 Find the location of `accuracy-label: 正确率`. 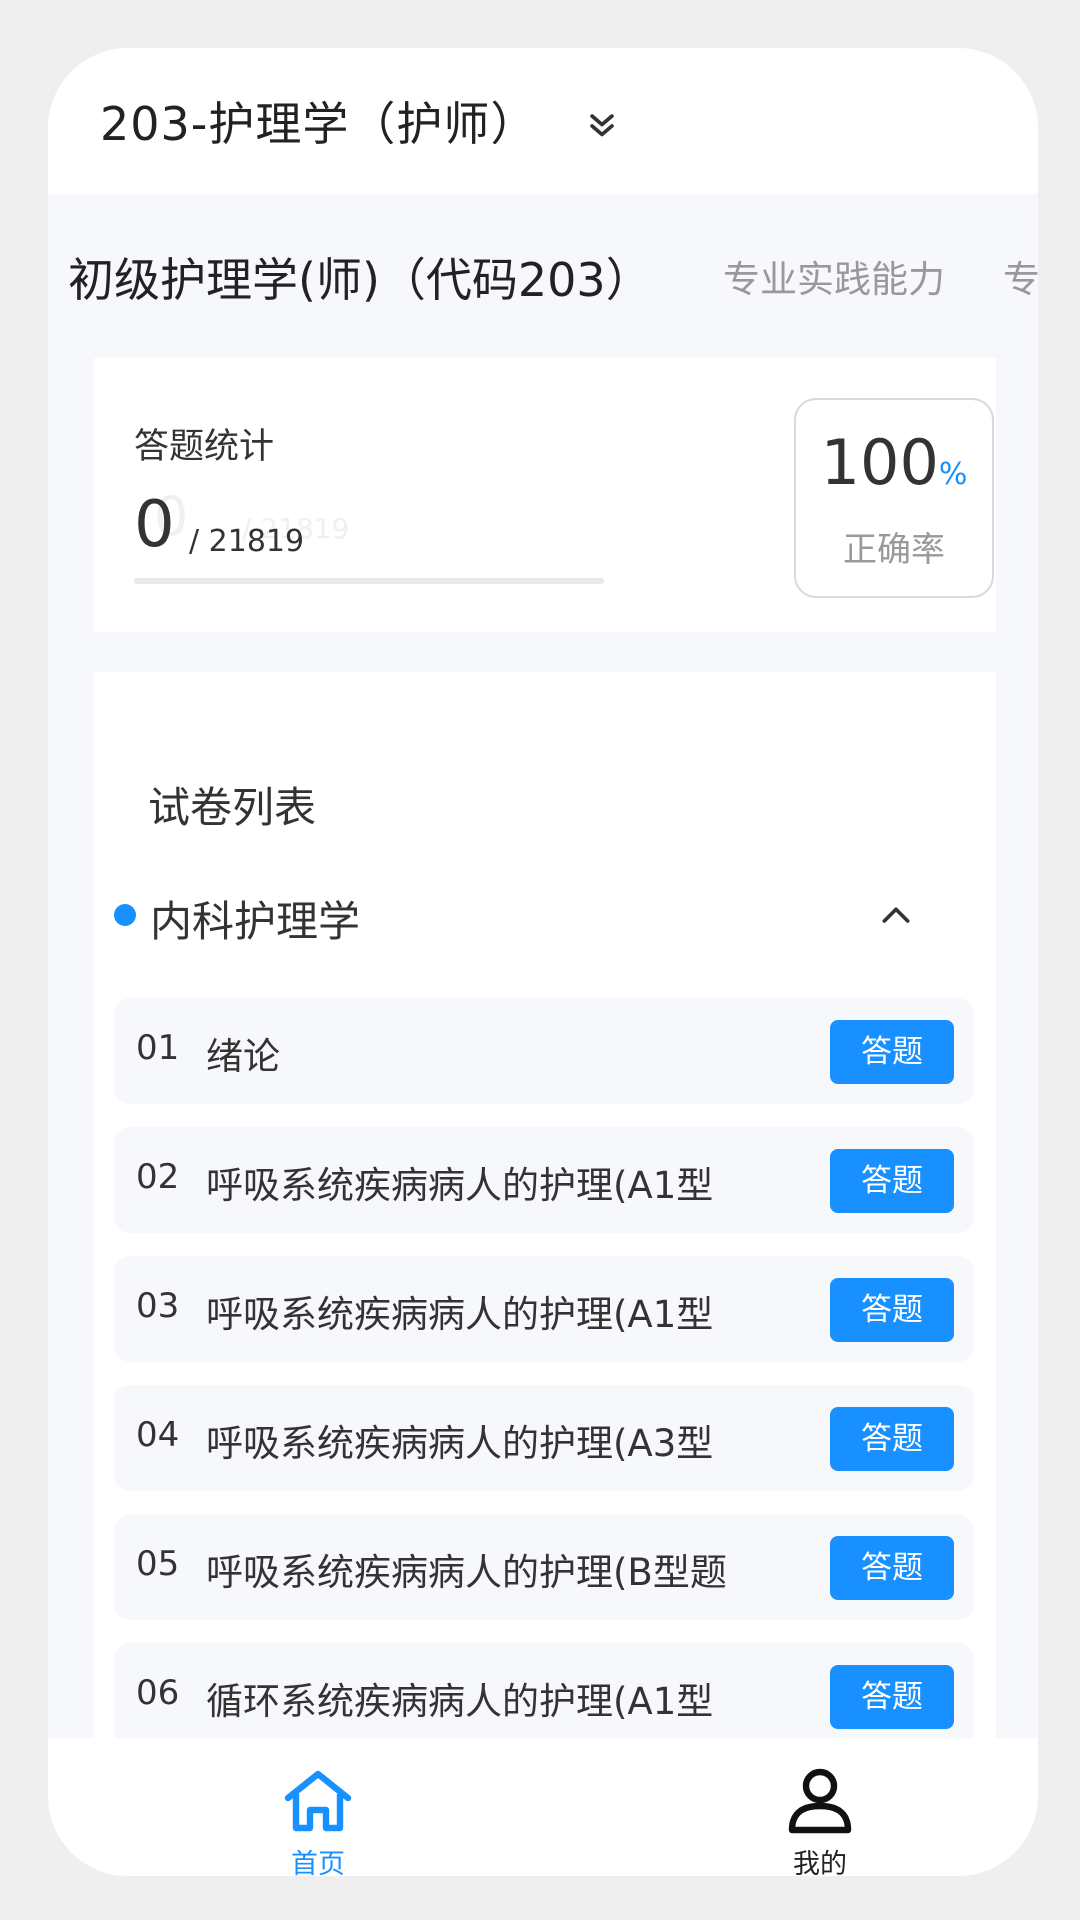

accuracy-label: 正确率 is located at coordinates (894, 550).